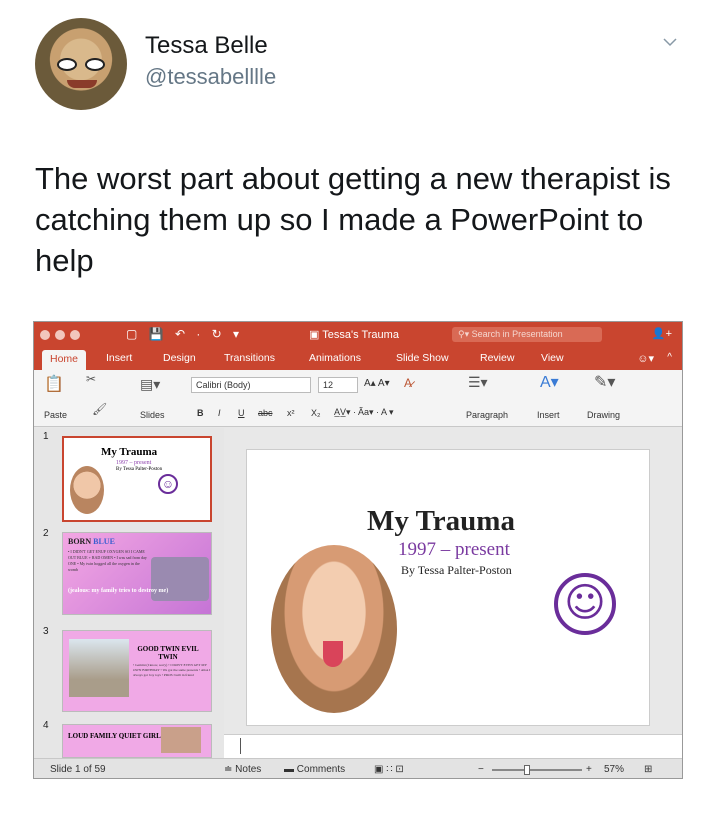 Image resolution: width=714 pixels, height=828 pixels. What do you see at coordinates (645, 358) in the screenshot?
I see `smiley-feedback-icon: ☺▾` at bounding box center [645, 358].